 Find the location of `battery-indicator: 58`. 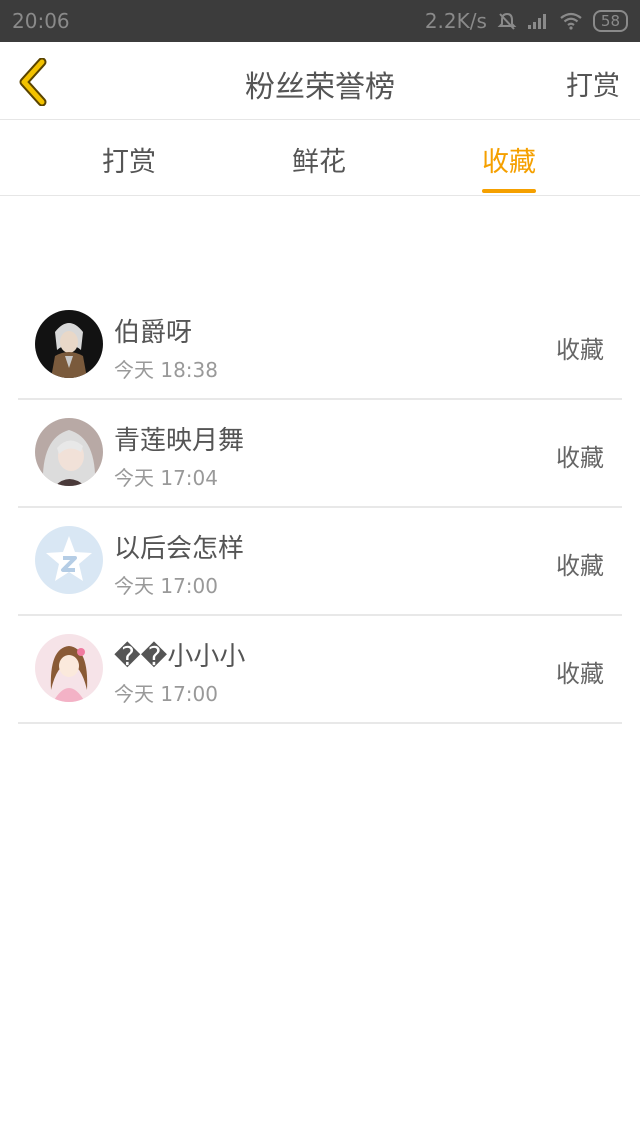

battery-indicator: 58 is located at coordinates (610, 21).